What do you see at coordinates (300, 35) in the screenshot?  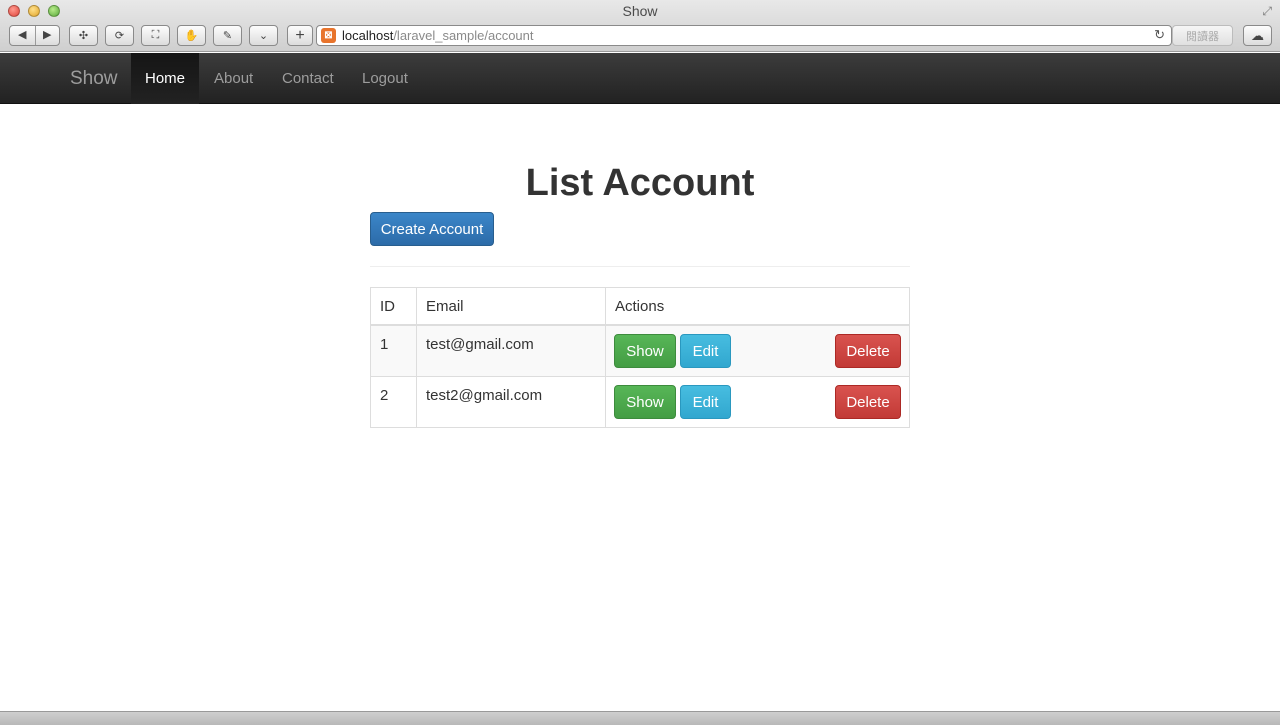 I see `new-tab-icon: +` at bounding box center [300, 35].